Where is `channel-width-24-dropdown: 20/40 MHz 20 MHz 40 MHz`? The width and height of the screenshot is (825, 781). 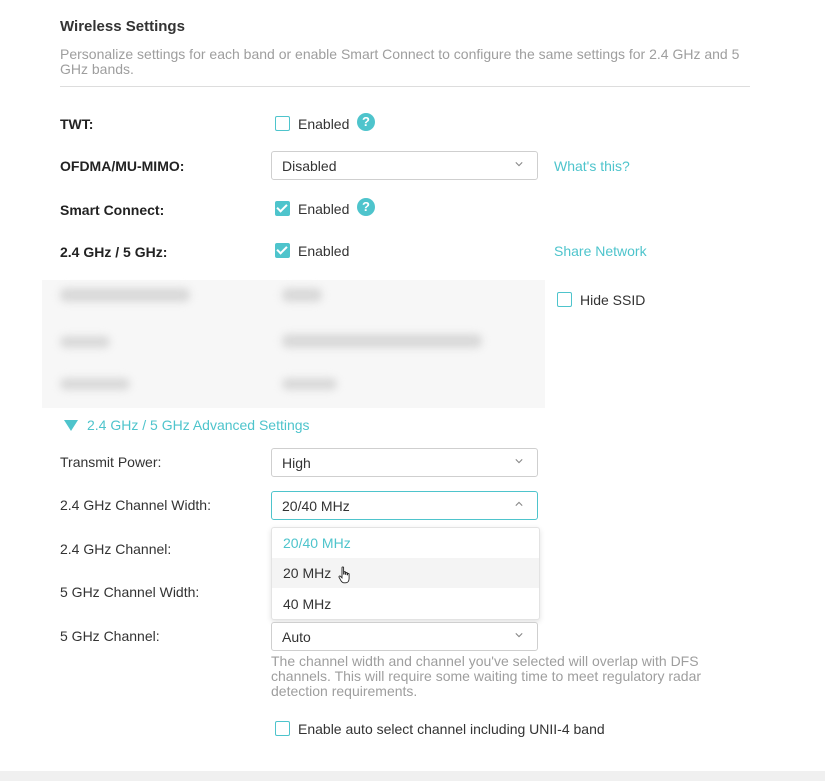
channel-width-24-dropdown: 20/40 MHz 20 MHz 40 MHz is located at coordinates (405, 573).